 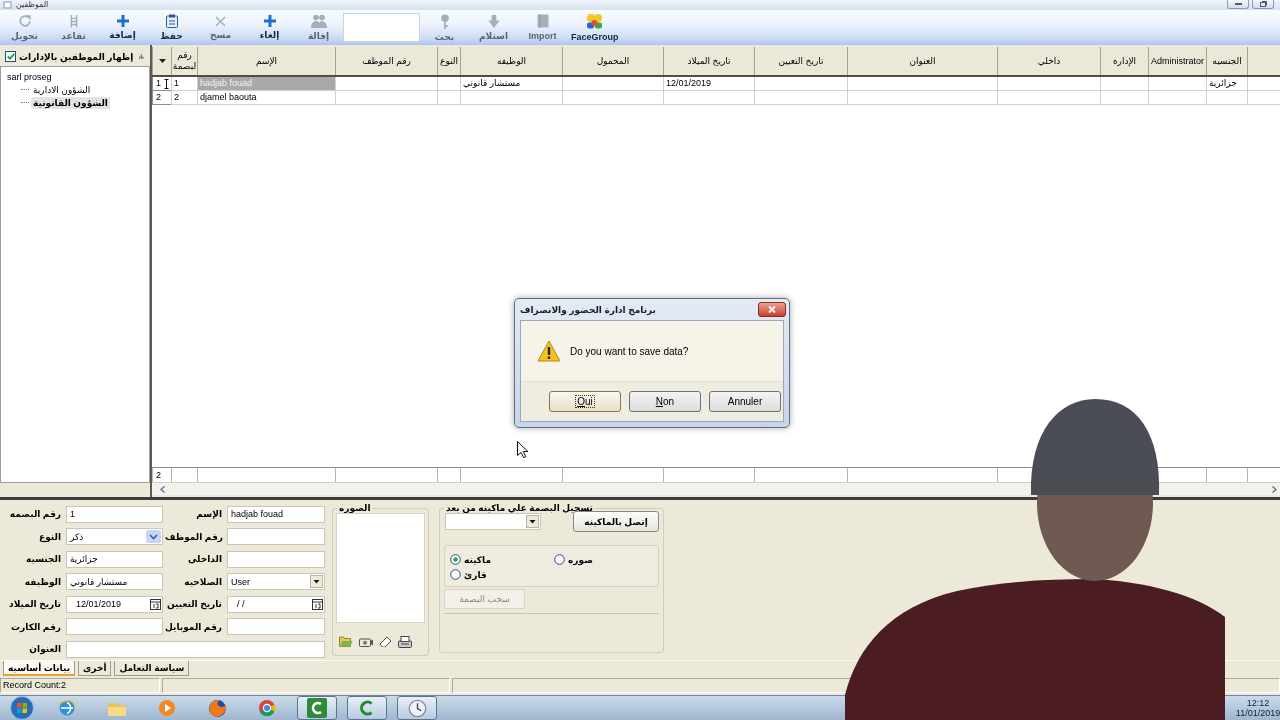 What do you see at coordinates (511, 84) in the screenshot?
I see `table-cell: مستشار قانوني` at bounding box center [511, 84].